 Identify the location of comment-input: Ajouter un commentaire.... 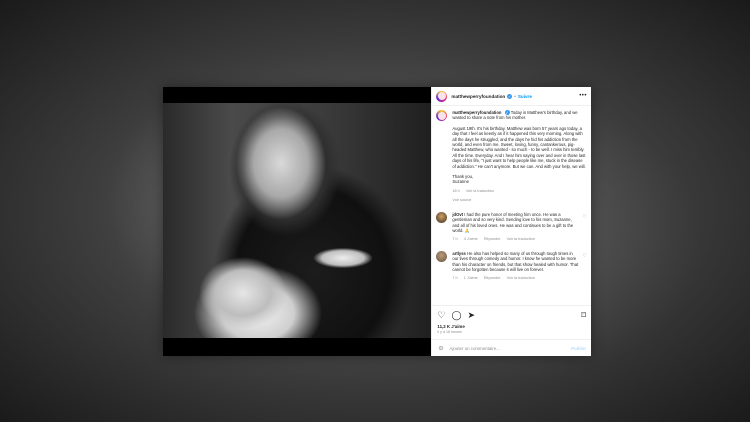
(511, 348).